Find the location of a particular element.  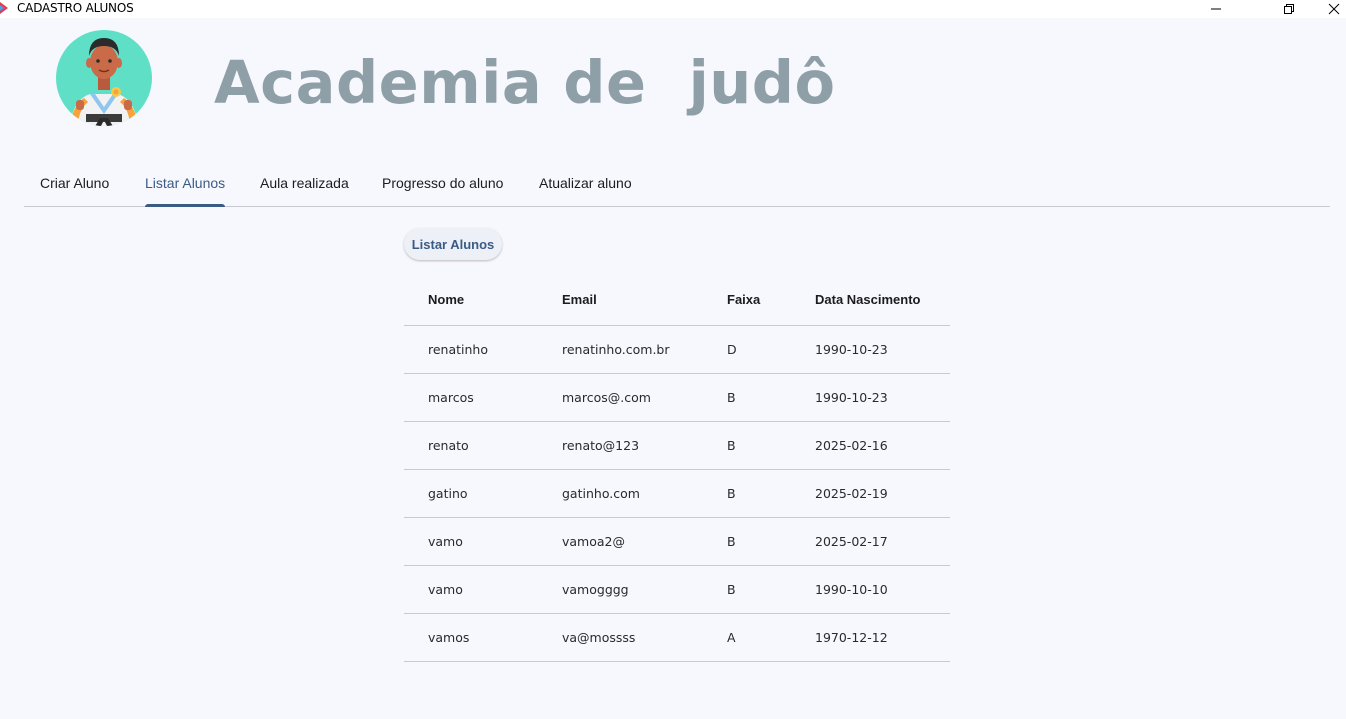

window-title: CADASTRO ALUNOS is located at coordinates (75, 8).